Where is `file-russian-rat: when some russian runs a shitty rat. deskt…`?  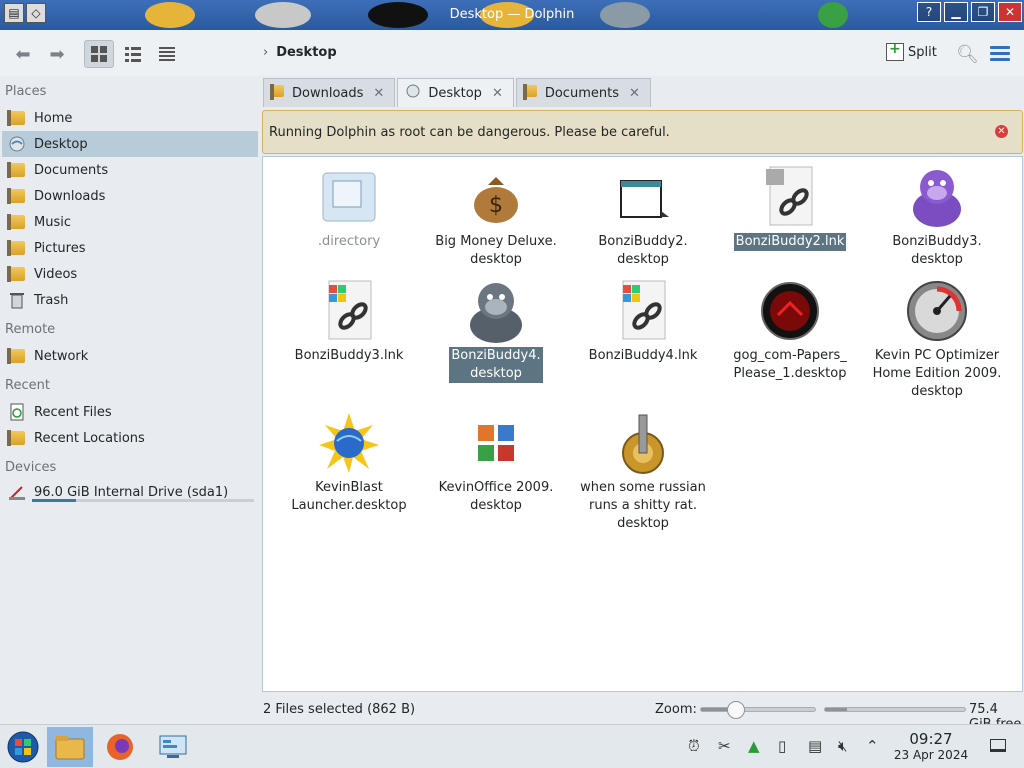
file-russian-rat: when some russian runs a shitty rat. deskt… is located at coordinates (643, 472).